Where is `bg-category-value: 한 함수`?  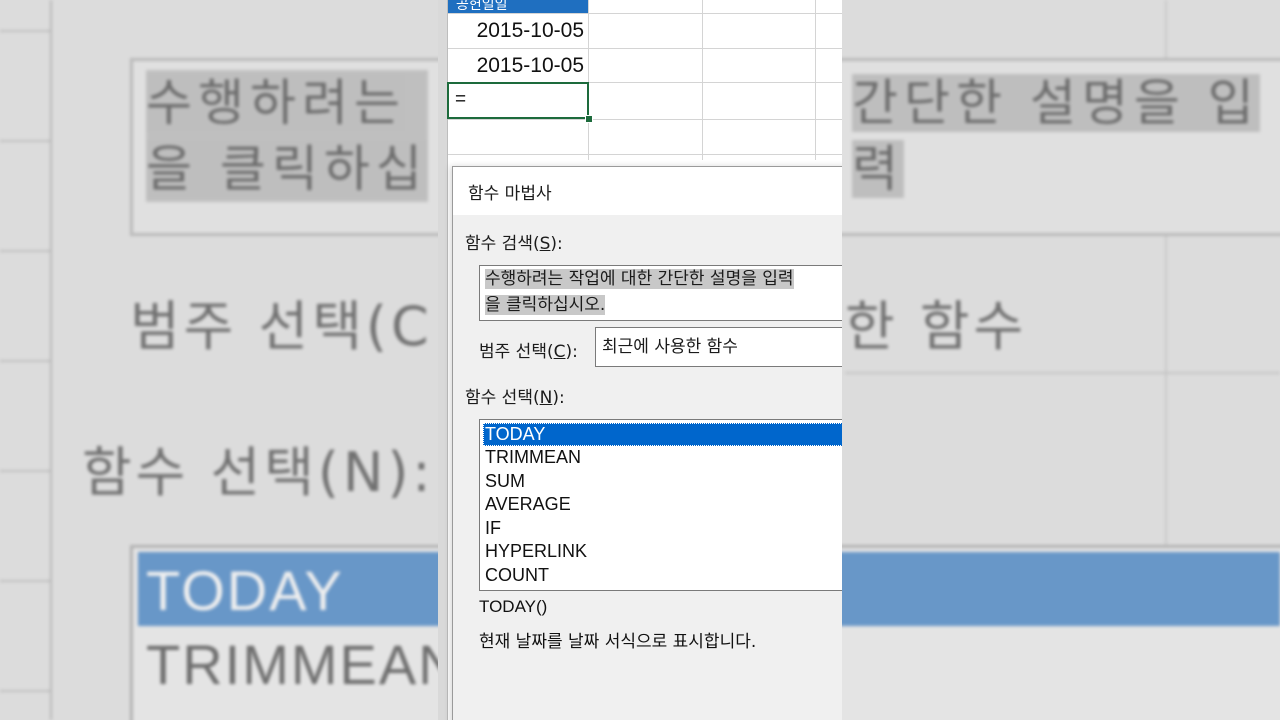
bg-category-value: 한 함수 is located at coordinates (936, 326).